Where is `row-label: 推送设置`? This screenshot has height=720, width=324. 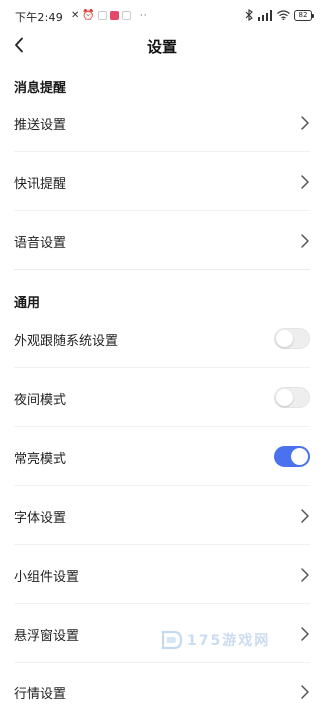
row-label: 推送设置 is located at coordinates (40, 125).